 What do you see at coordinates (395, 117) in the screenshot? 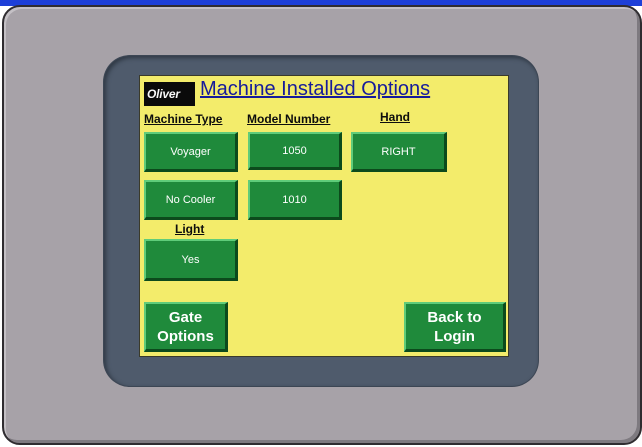
I see `hand-label: Hand` at bounding box center [395, 117].